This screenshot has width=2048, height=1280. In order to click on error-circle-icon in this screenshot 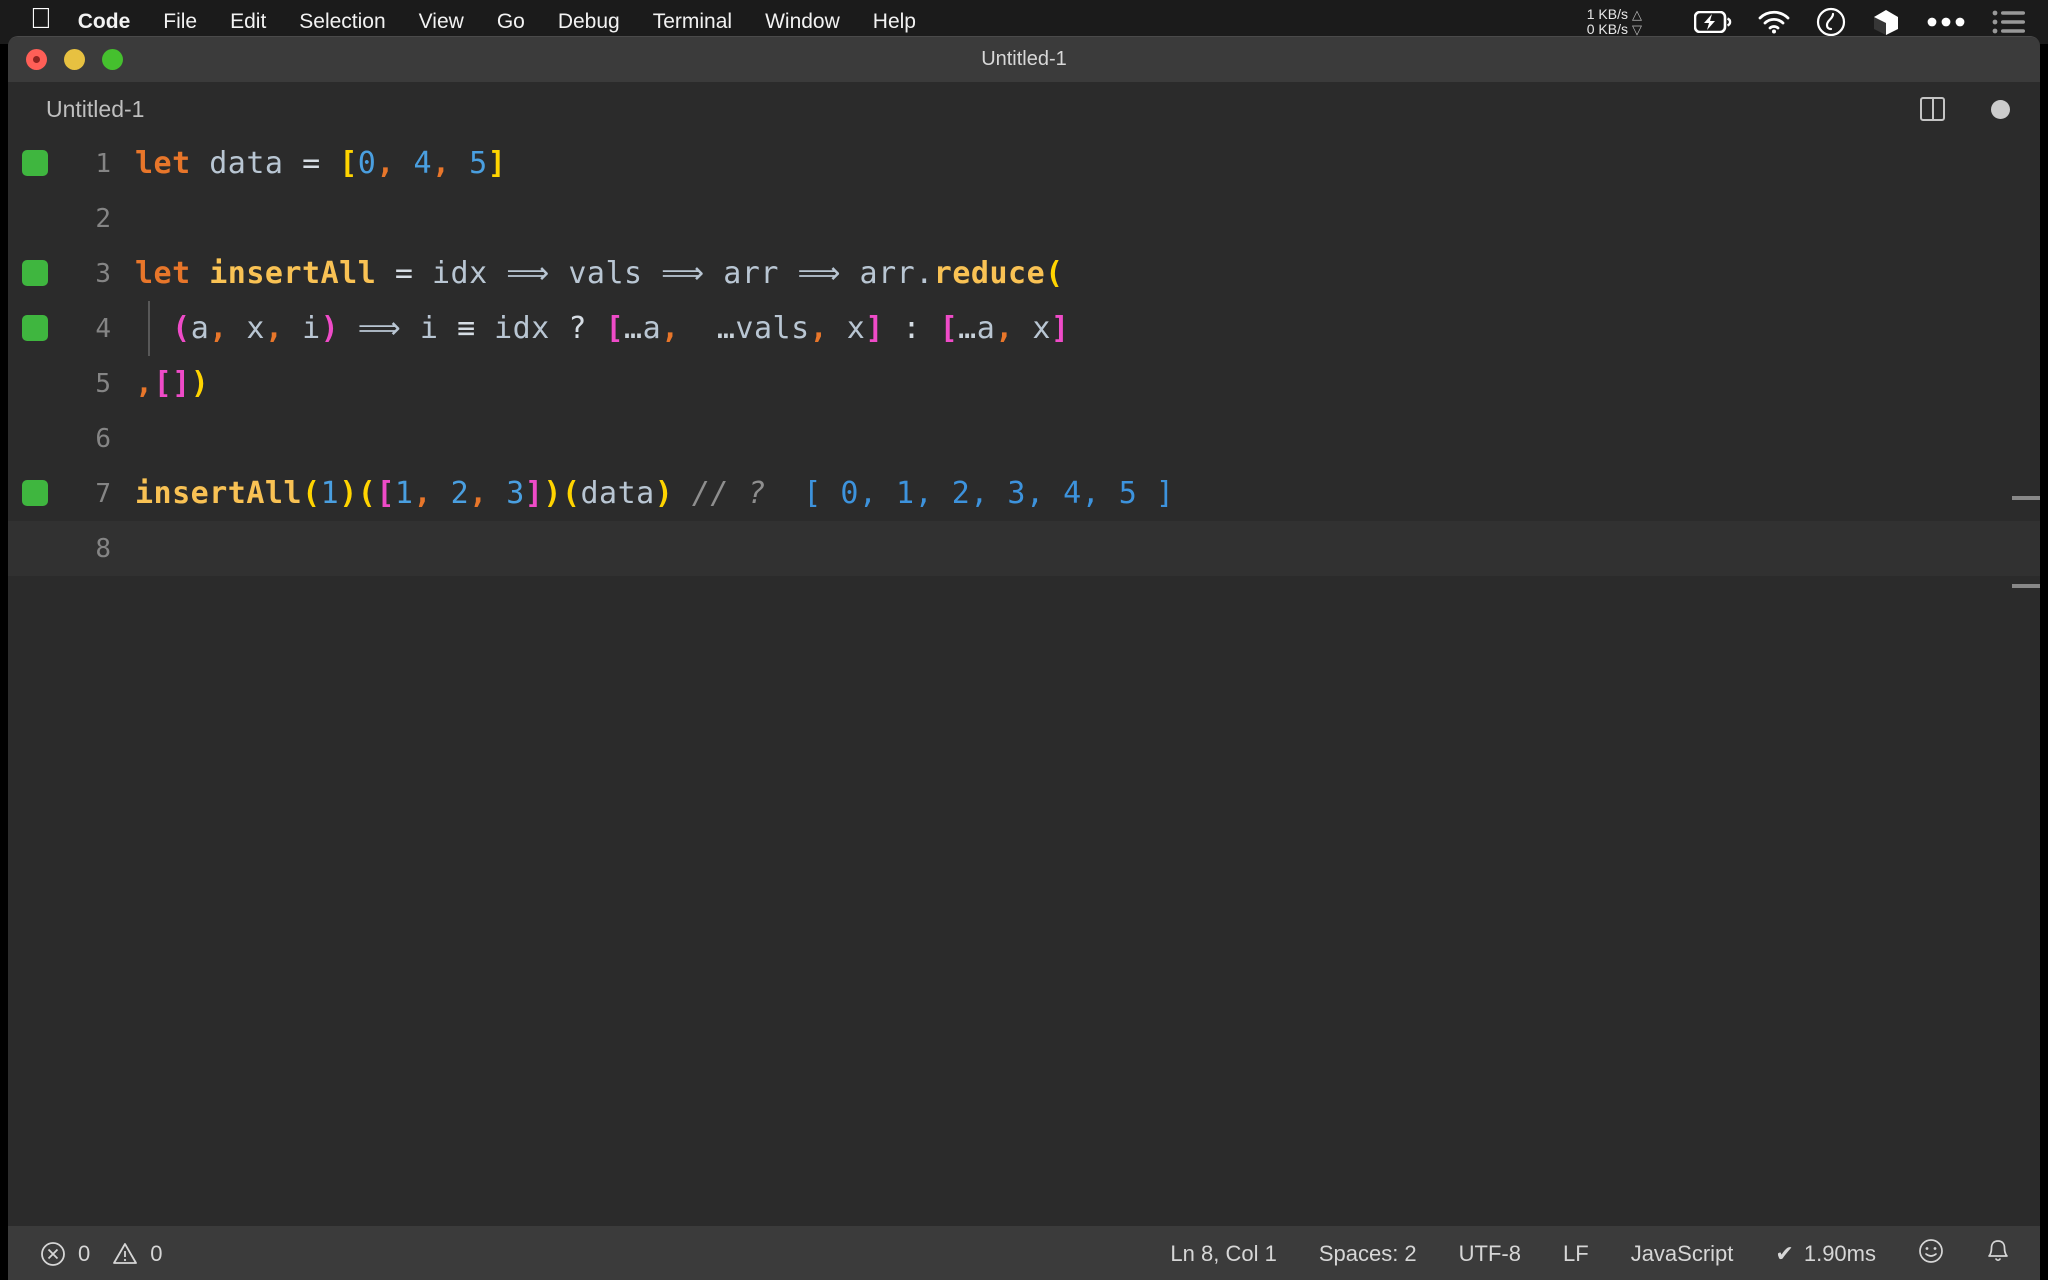, I will do `click(53, 1254)`.